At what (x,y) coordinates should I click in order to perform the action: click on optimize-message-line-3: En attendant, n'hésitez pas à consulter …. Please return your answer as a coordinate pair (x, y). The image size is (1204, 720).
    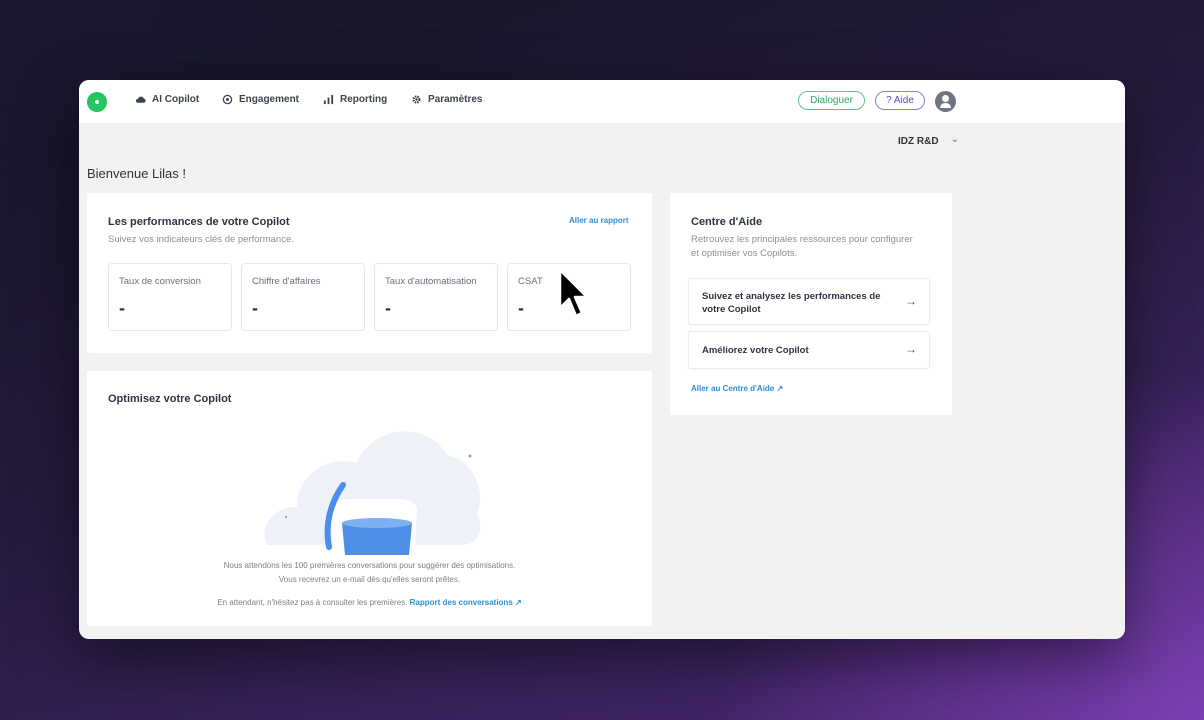
    Looking at the image, I should click on (312, 602).